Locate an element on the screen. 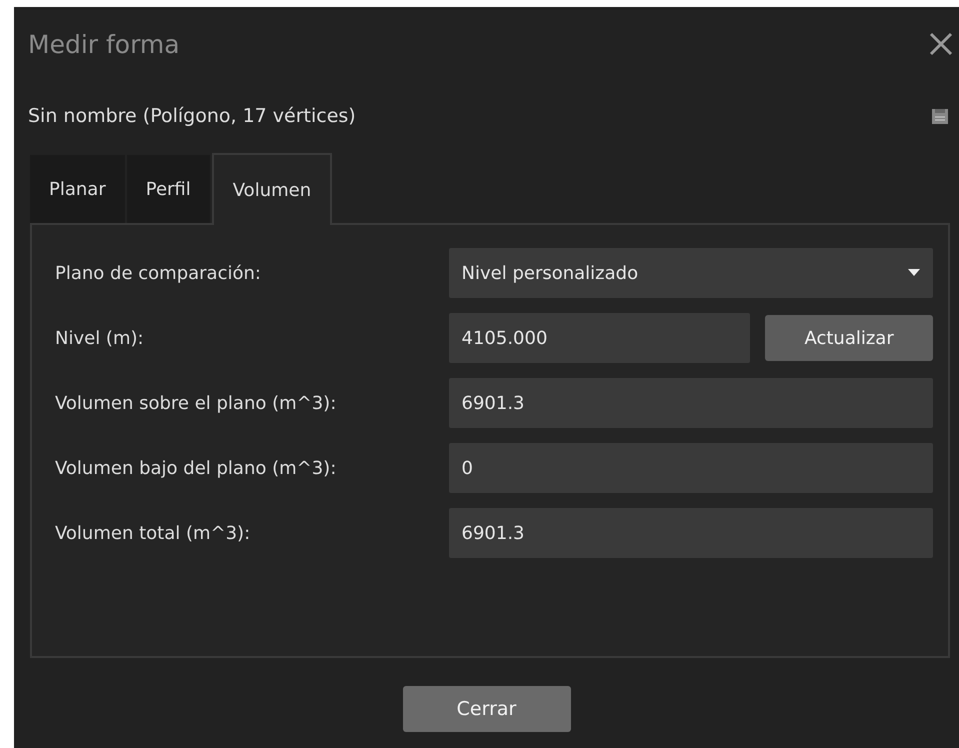  field-label: Plano de comparación: is located at coordinates (158, 273).